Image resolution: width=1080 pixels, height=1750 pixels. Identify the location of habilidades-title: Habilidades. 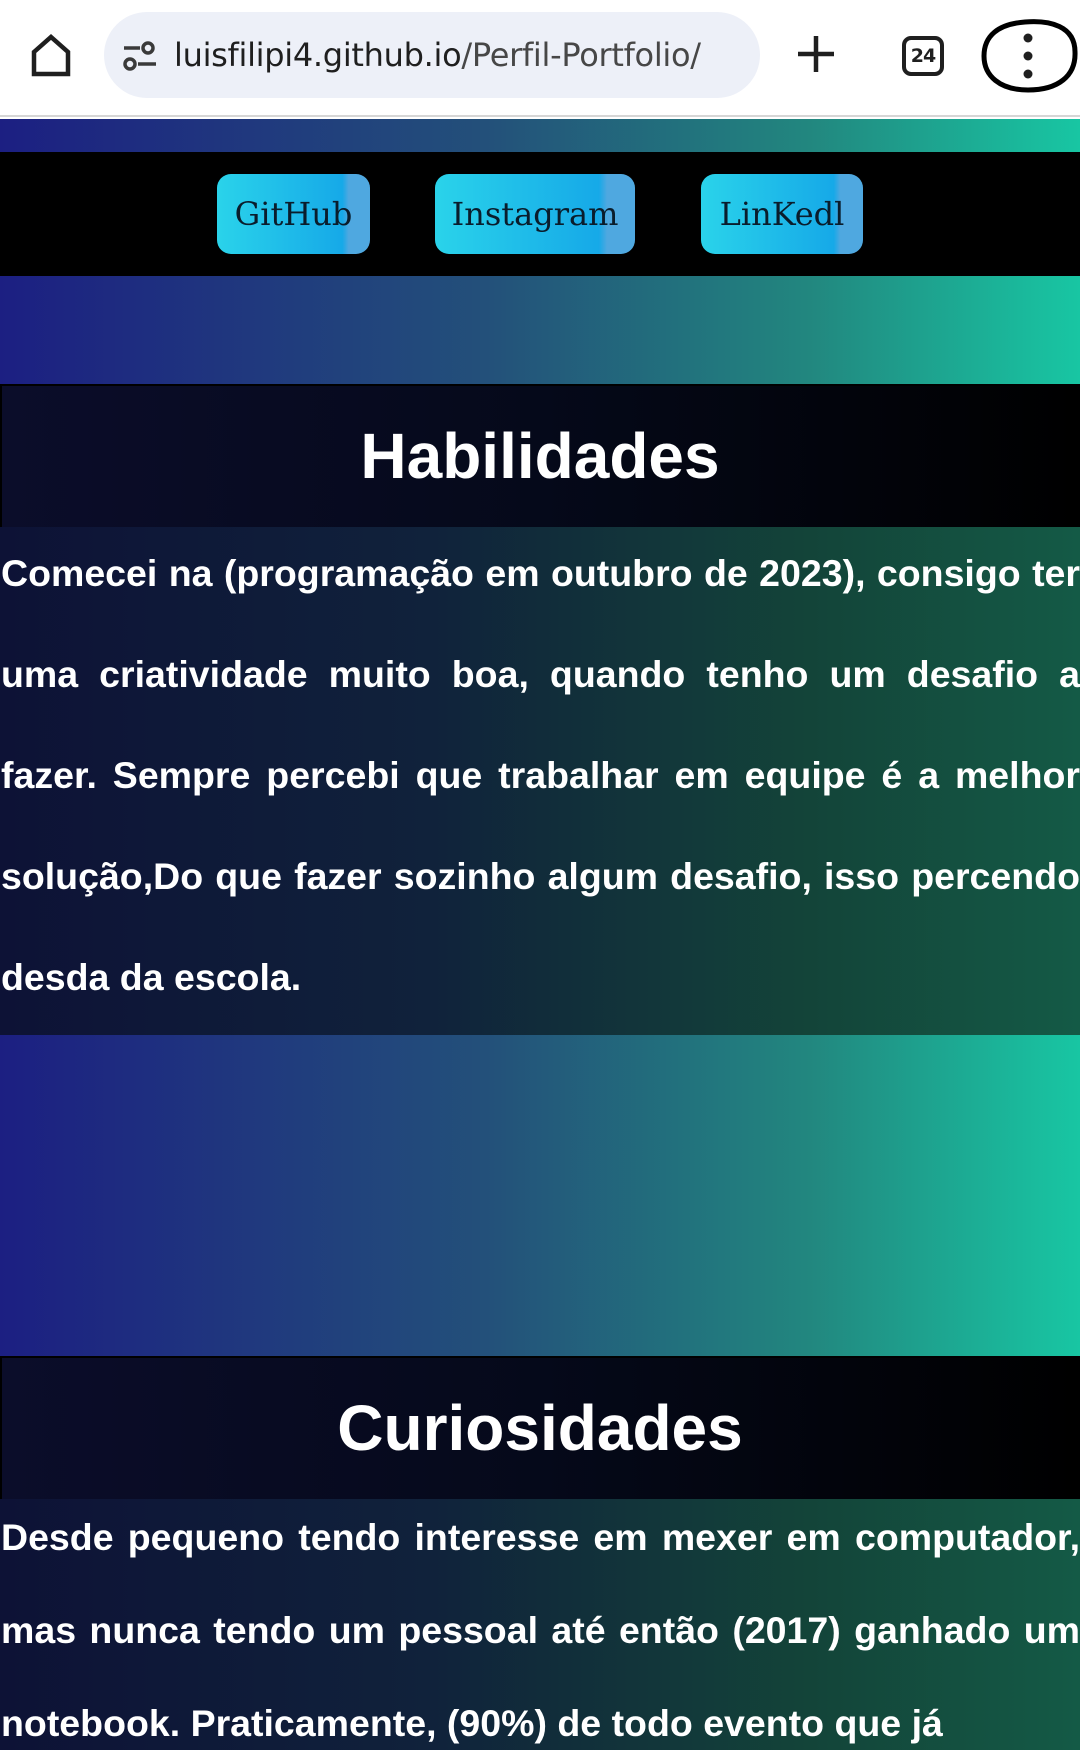
(540, 456).